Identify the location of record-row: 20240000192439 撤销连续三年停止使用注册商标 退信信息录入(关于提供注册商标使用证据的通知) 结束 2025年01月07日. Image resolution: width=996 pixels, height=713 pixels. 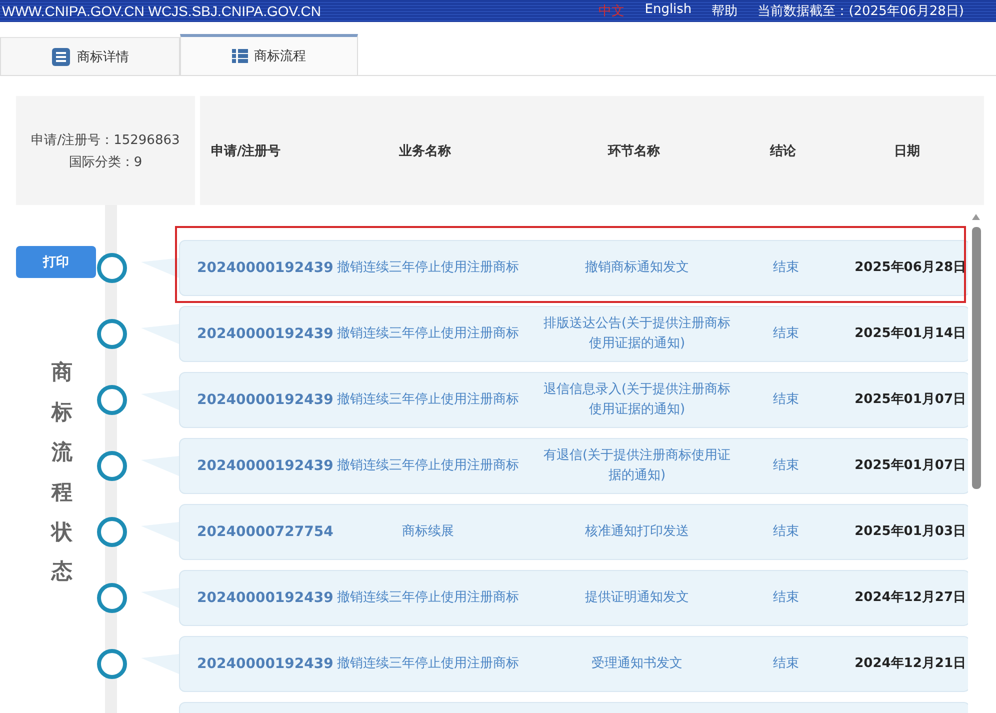
(573, 400).